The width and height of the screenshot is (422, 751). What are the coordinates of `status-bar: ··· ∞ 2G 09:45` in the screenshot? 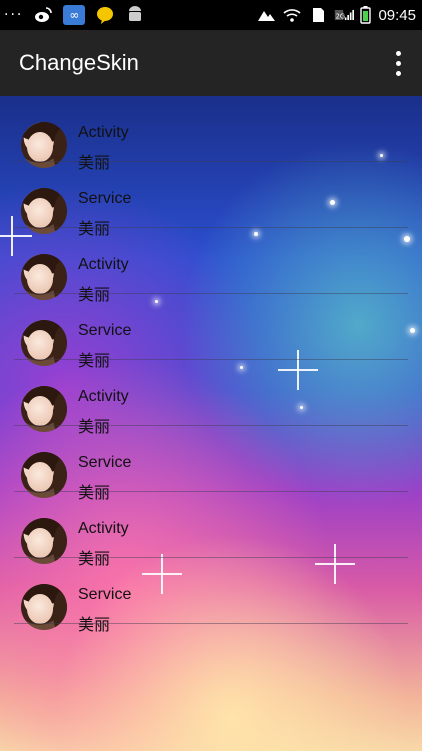 It's located at (211, 15).